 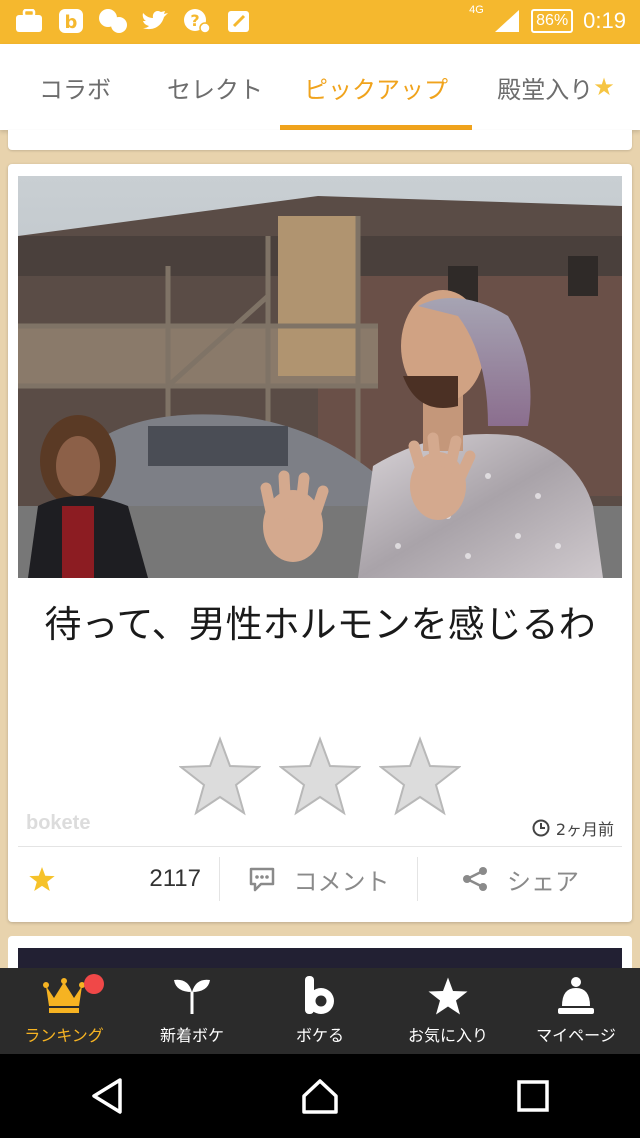 I want to click on notification-icons: b ?, so click(x=134, y=21).